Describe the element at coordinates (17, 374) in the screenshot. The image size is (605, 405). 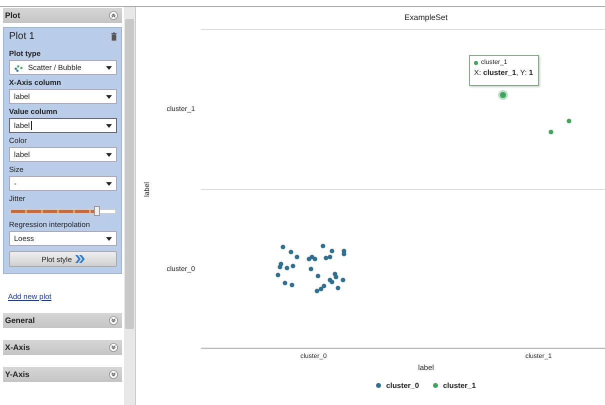
I see `section-title: Y-Axis` at that location.